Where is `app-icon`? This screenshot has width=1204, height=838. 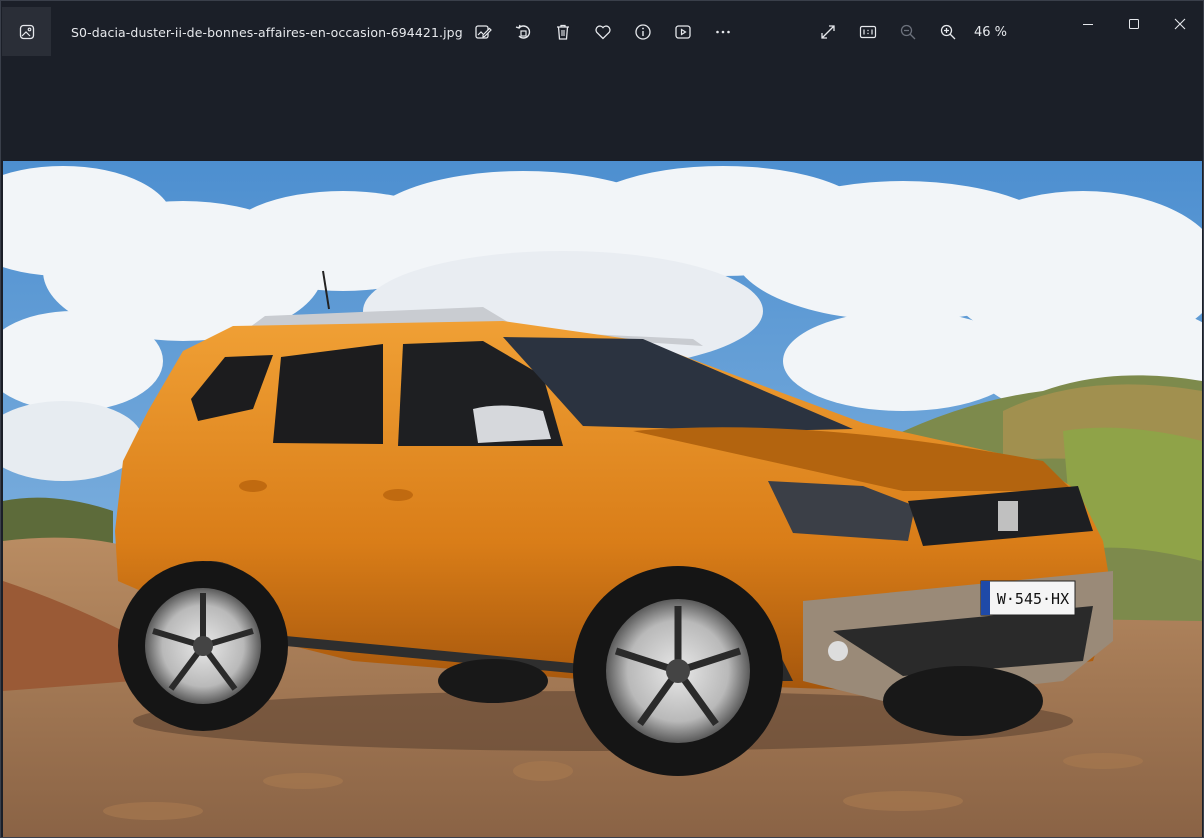 app-icon is located at coordinates (26, 31).